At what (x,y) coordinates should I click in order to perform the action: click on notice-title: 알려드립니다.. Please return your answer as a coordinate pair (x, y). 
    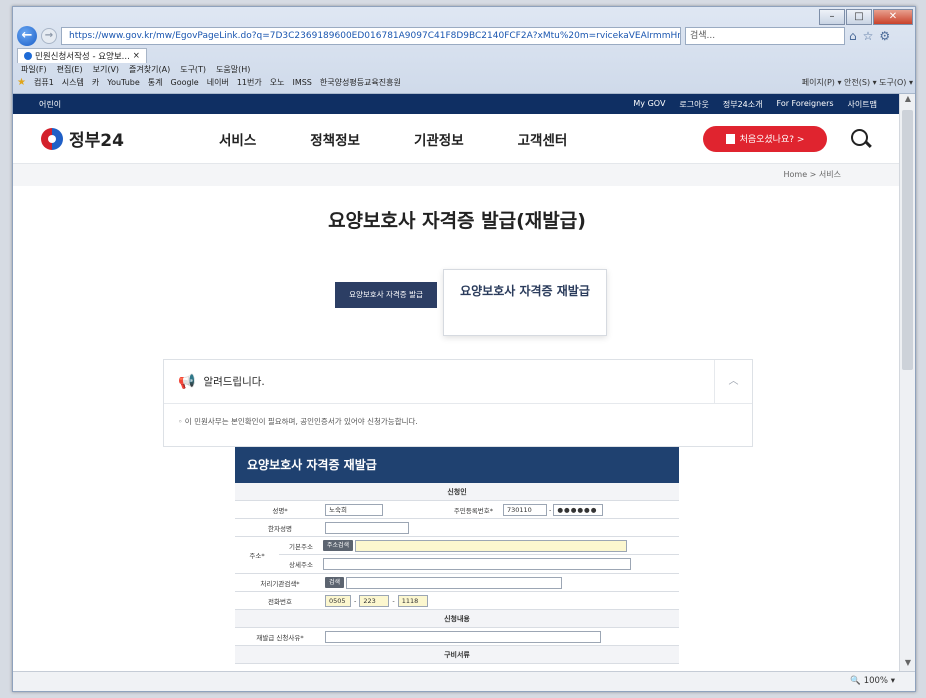
    Looking at the image, I should click on (234, 382).